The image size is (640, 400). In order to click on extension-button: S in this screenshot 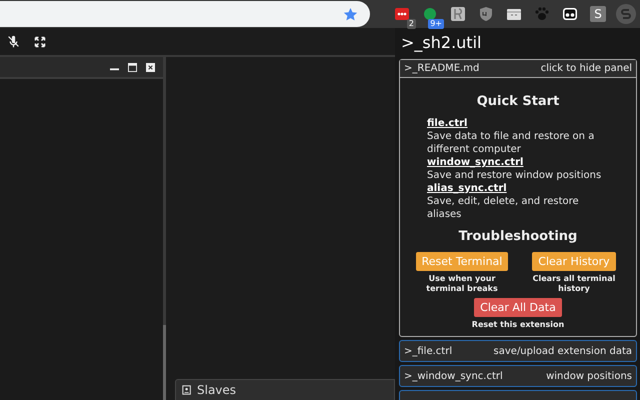, I will do `click(598, 14)`.